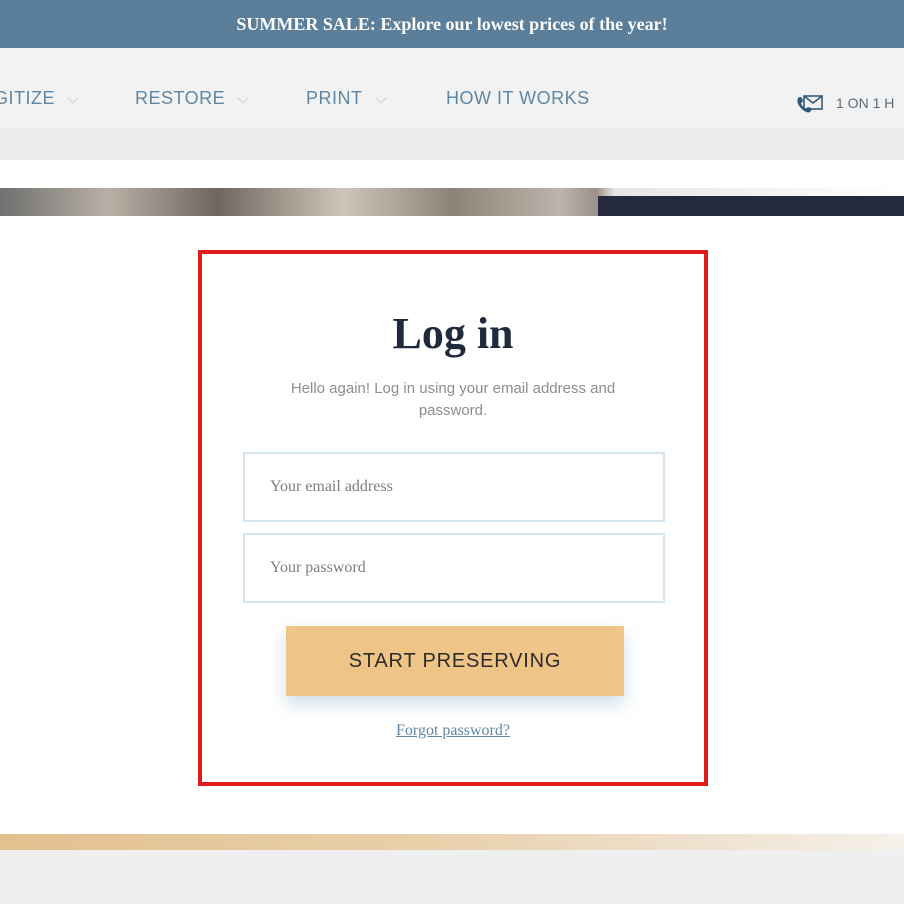 The height and width of the screenshot is (904, 904). What do you see at coordinates (334, 98) in the screenshot?
I see `nav-item-label: PRINT` at bounding box center [334, 98].